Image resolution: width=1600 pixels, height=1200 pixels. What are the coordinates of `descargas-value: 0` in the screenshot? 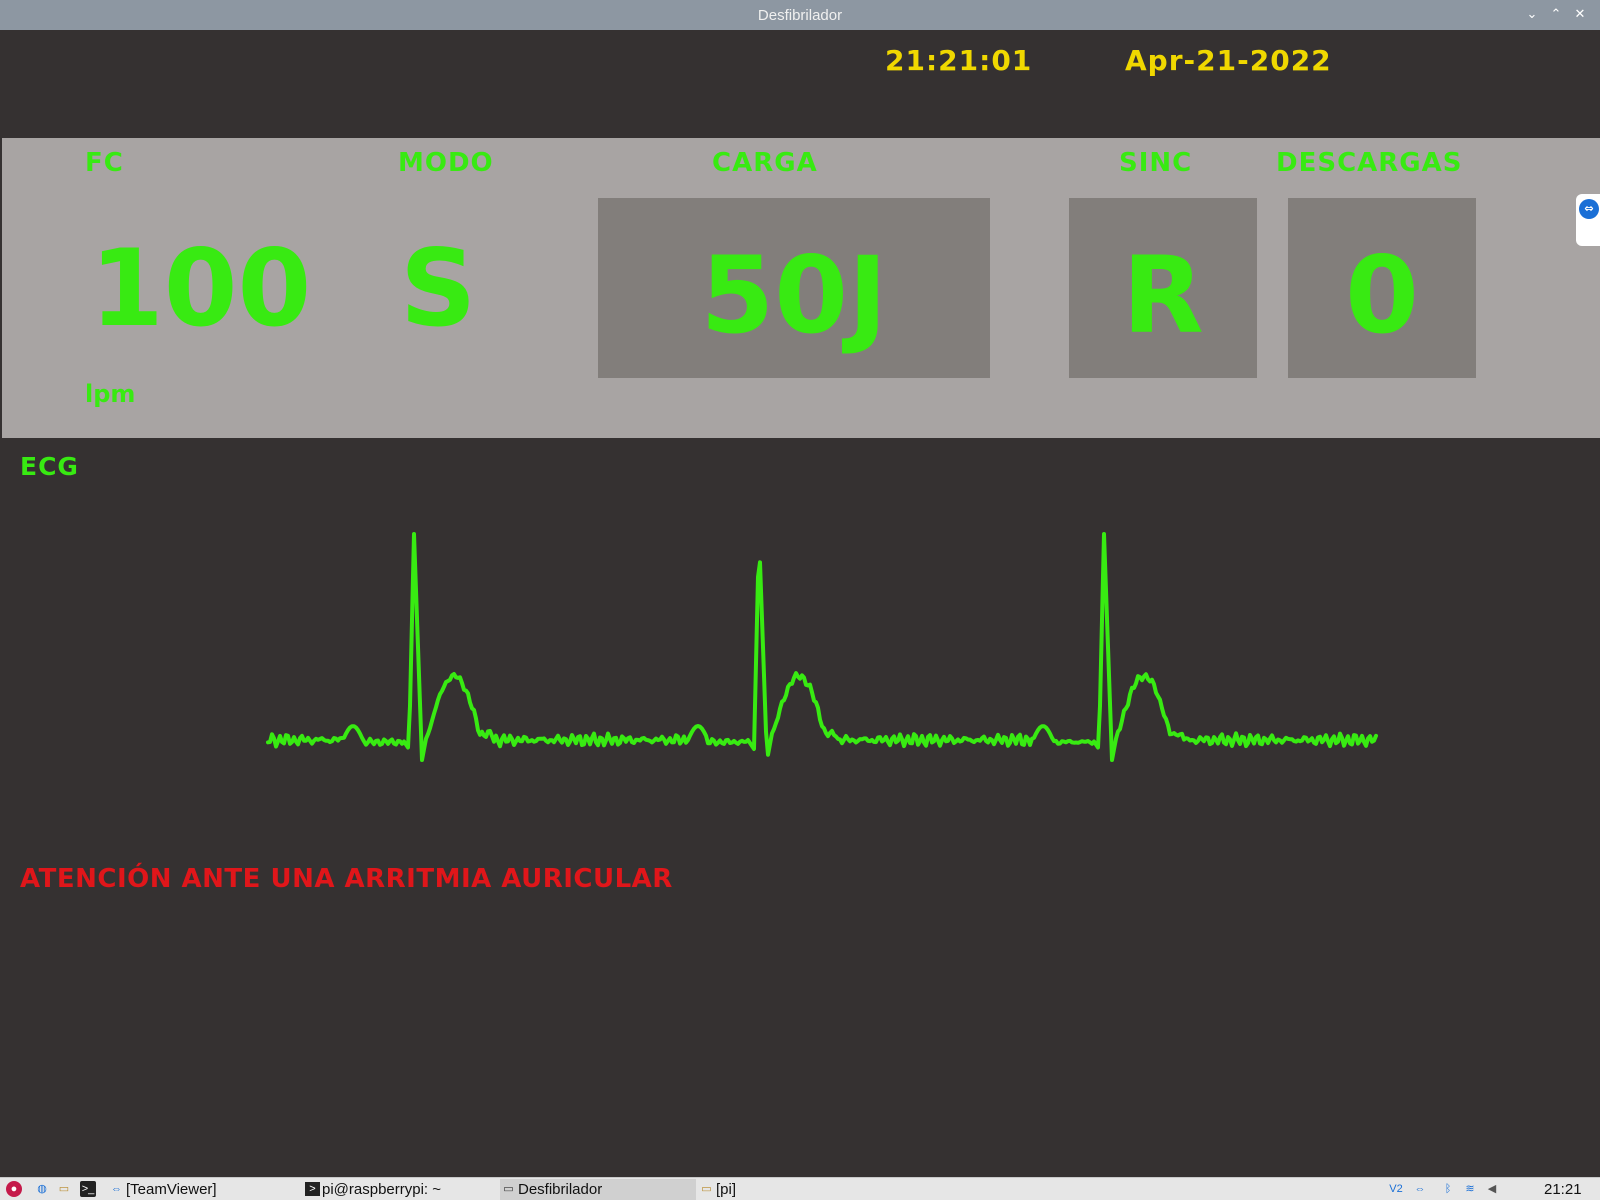 It's located at (1382, 295).